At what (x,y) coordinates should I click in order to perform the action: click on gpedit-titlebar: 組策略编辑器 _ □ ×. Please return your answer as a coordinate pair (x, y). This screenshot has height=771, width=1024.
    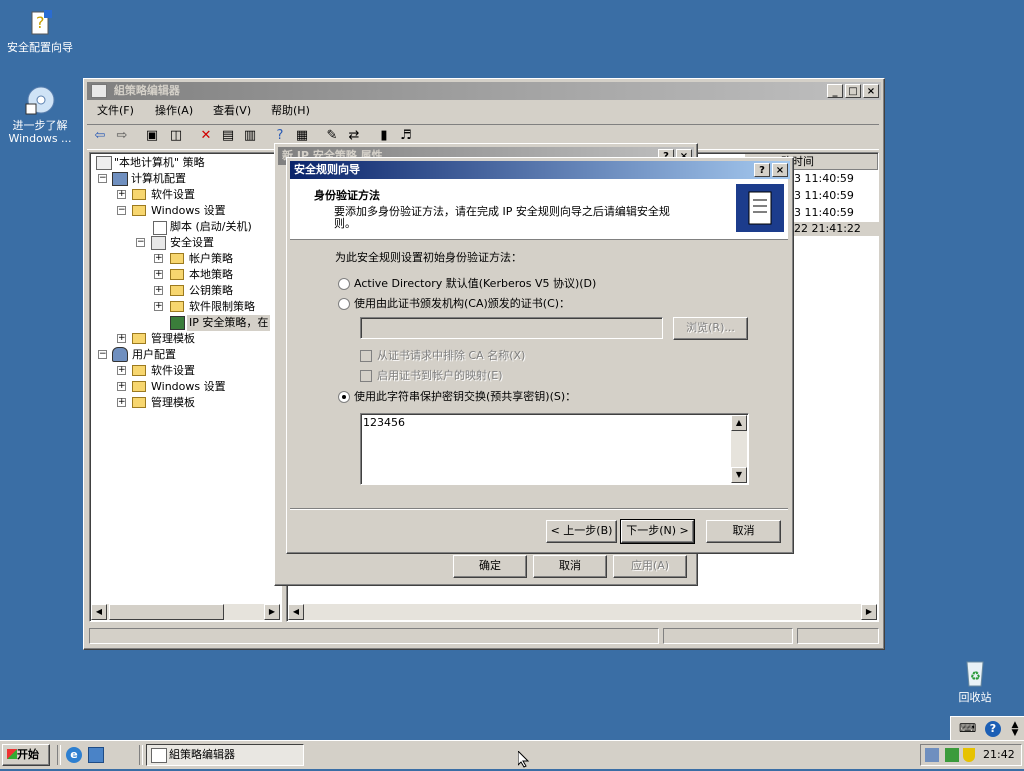
    Looking at the image, I should click on (484, 91).